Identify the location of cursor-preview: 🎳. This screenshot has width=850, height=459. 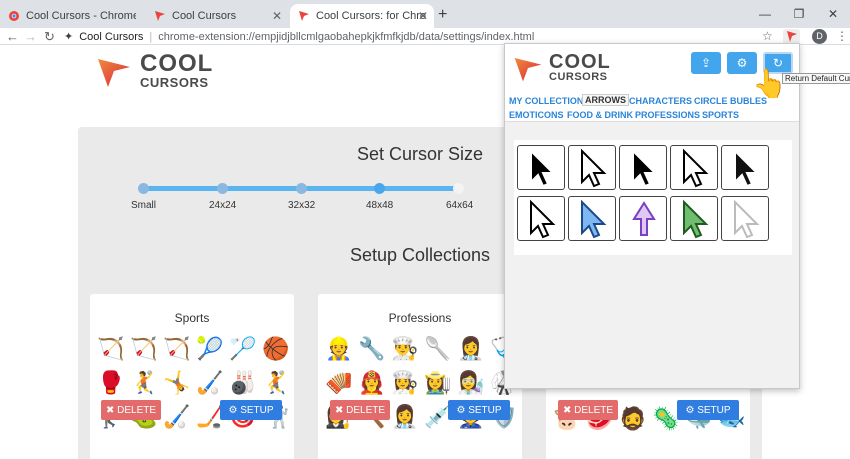
(243, 382).